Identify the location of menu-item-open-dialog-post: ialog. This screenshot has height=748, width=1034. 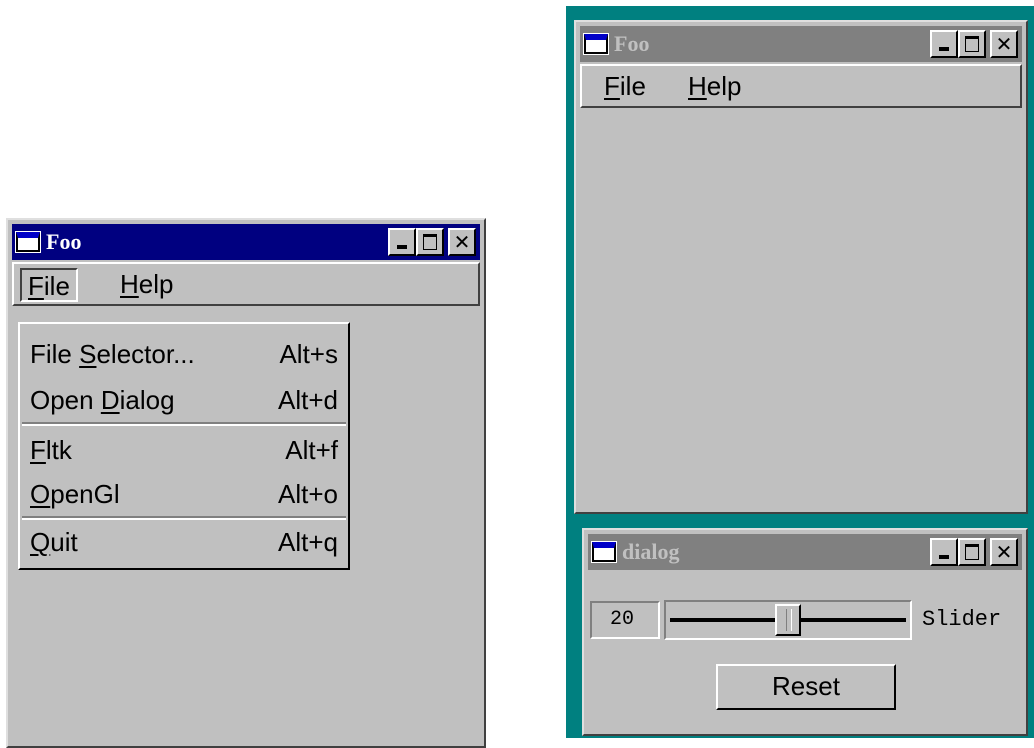
(147, 400).